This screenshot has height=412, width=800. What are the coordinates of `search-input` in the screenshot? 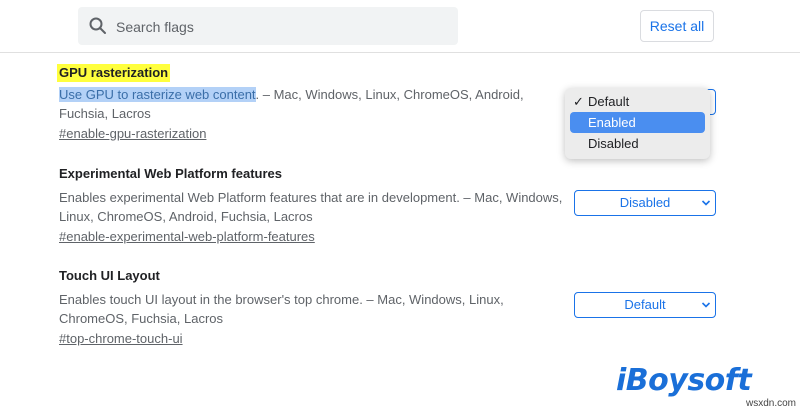 It's located at (281, 27).